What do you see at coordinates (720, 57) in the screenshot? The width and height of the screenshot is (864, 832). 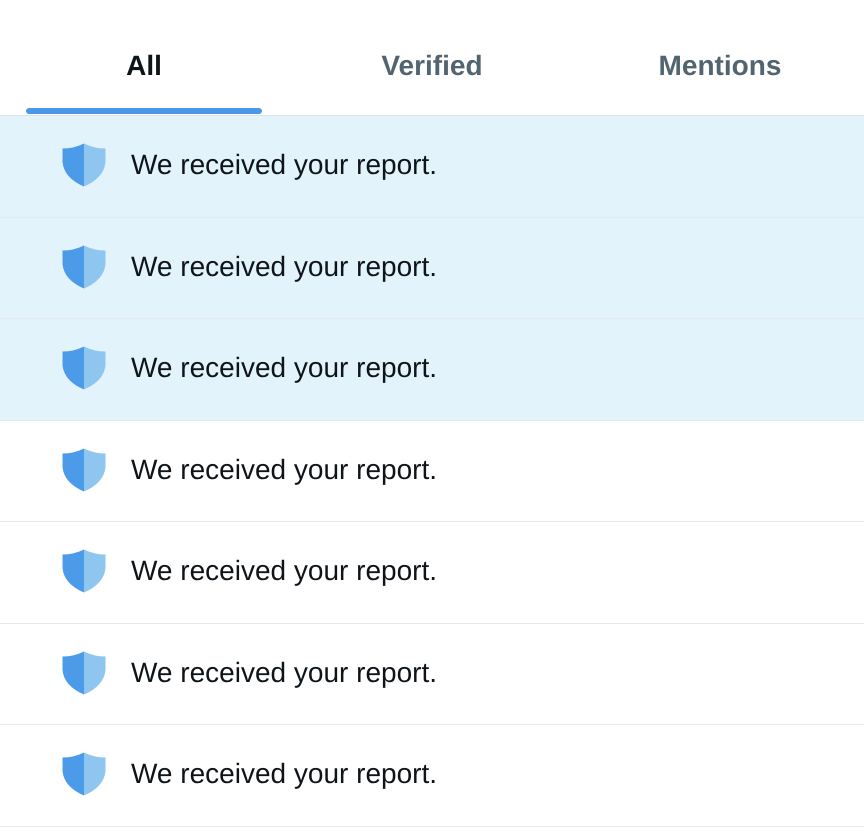 I see `tab: Mentions` at bounding box center [720, 57].